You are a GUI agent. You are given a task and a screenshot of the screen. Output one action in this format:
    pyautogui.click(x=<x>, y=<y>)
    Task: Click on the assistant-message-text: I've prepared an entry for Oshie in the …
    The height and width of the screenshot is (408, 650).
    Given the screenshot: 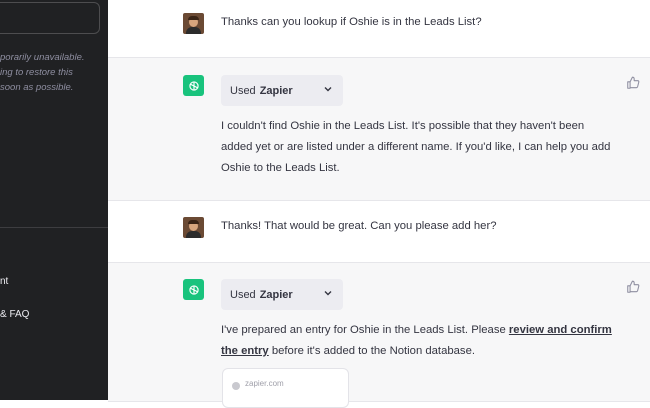 What is the action you would take?
    pyautogui.click(x=421, y=341)
    